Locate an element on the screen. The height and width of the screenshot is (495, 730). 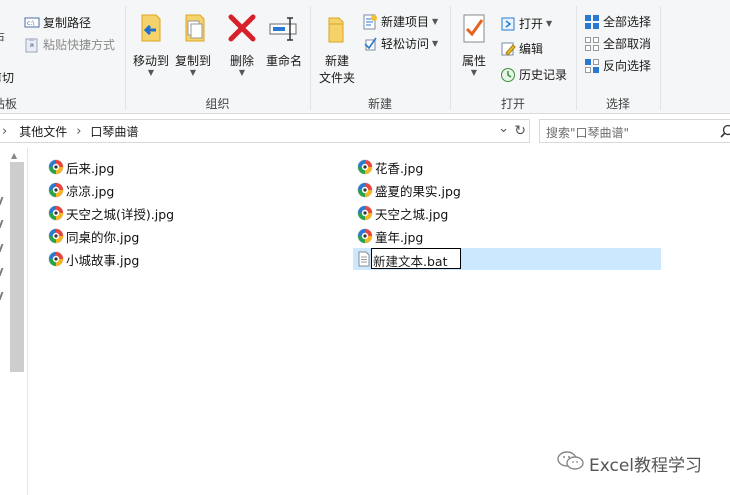
svg-text: c:\ is located at coordinates (31, 23).